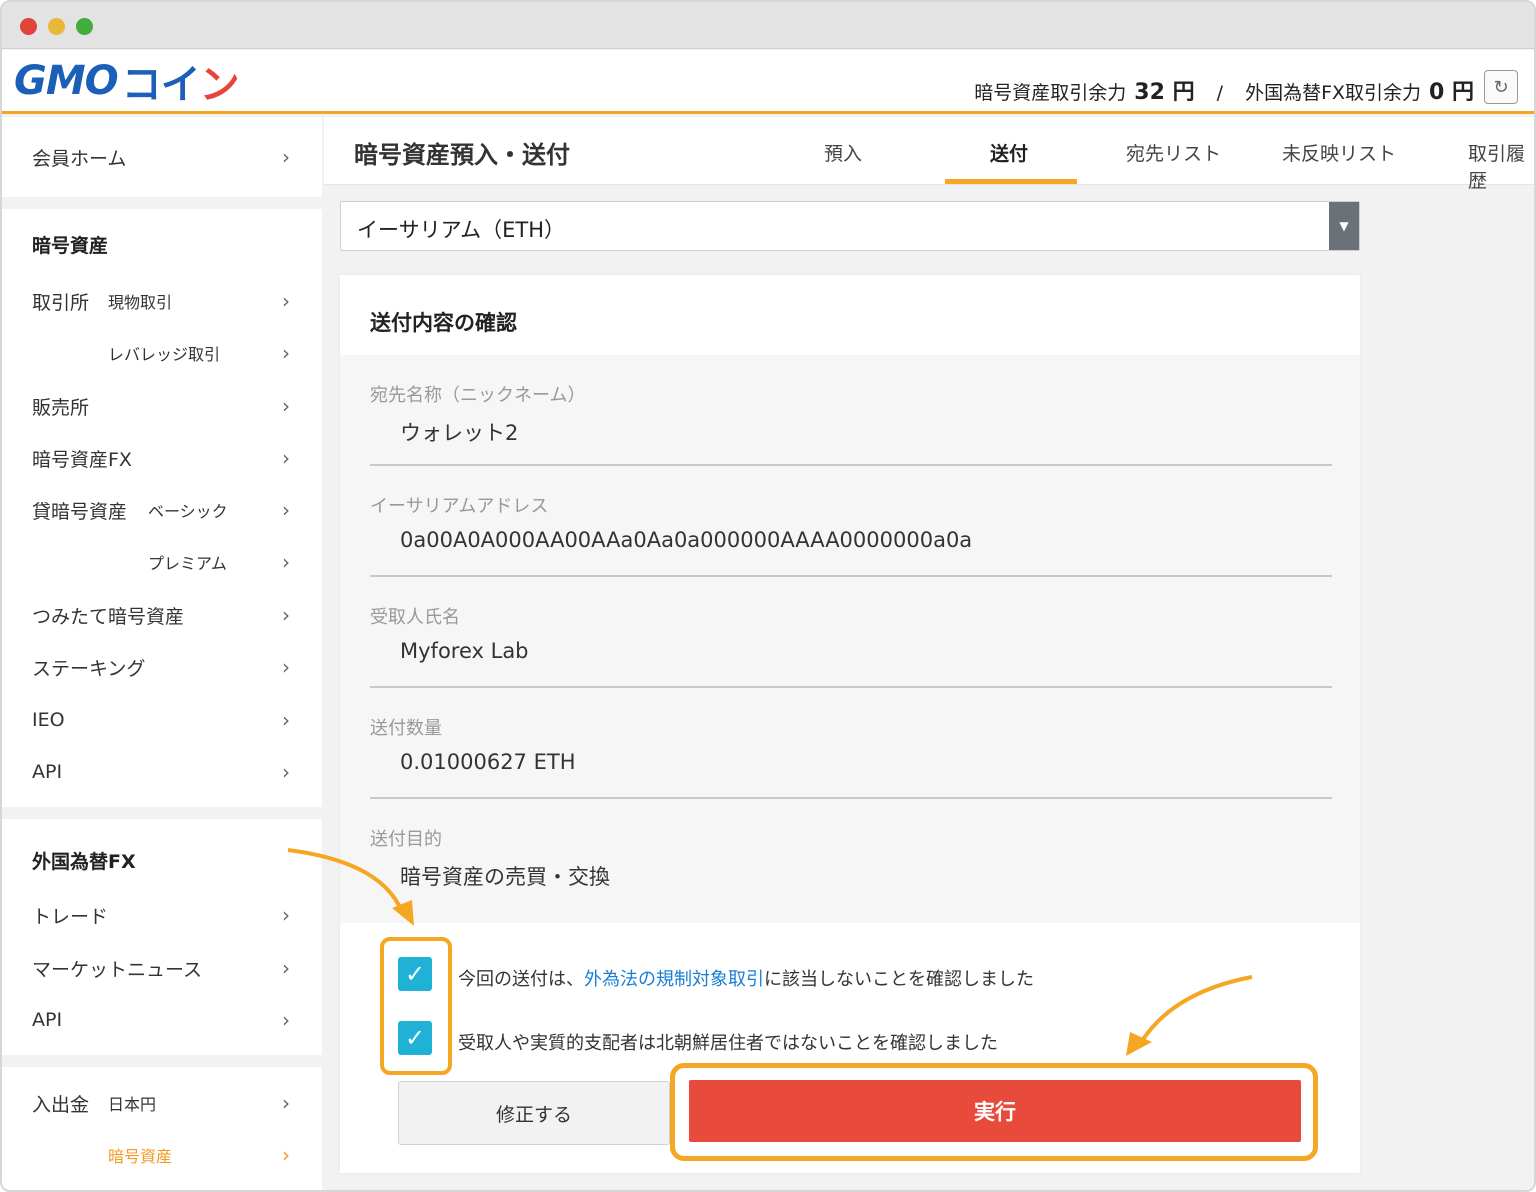  What do you see at coordinates (56, 26) in the screenshot?
I see `minimize-window-icon` at bounding box center [56, 26].